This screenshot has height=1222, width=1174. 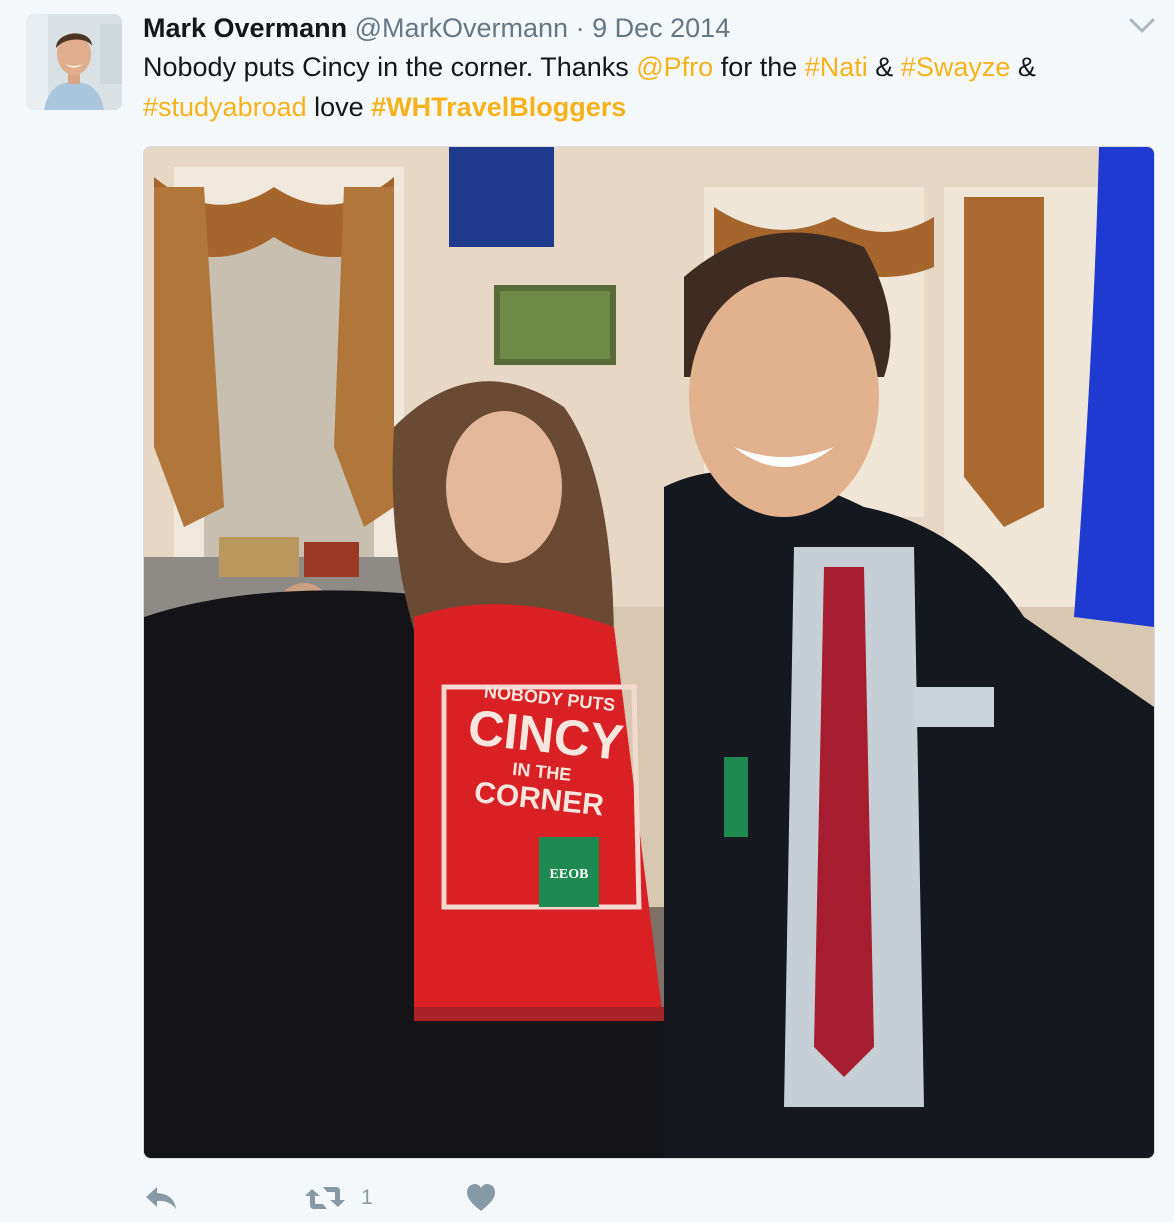 What do you see at coordinates (325, 1198) in the screenshot?
I see `retweet-icon` at bounding box center [325, 1198].